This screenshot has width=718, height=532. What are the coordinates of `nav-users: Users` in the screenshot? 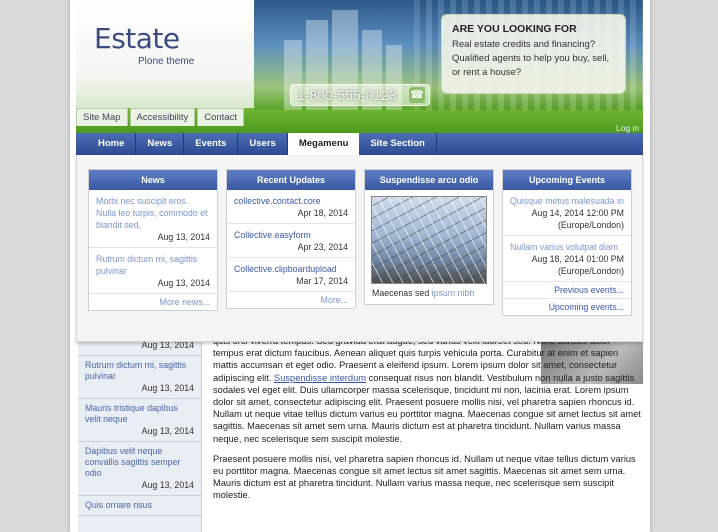 It's located at (263, 144).